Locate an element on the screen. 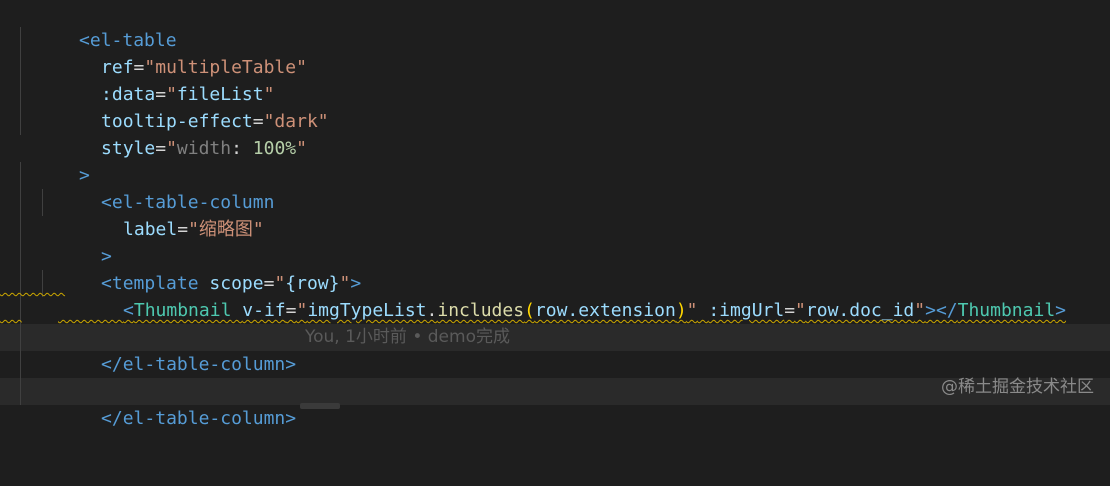 The height and width of the screenshot is (486, 1110). code-line-10: <template scope="{row}"> is located at coordinates (555, 268).